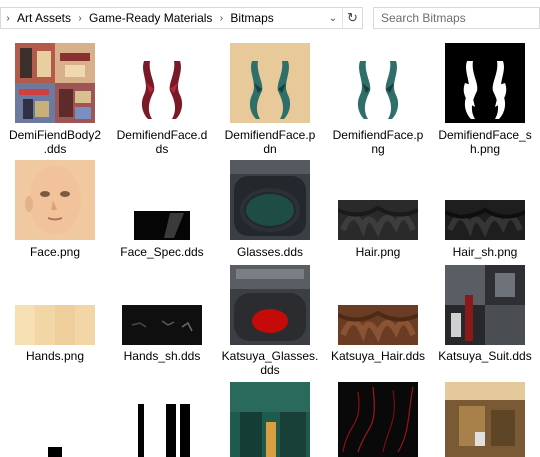  Describe the element at coordinates (55, 135) in the screenshot. I see `file-name-line1: DemiFiendBody2` at that location.